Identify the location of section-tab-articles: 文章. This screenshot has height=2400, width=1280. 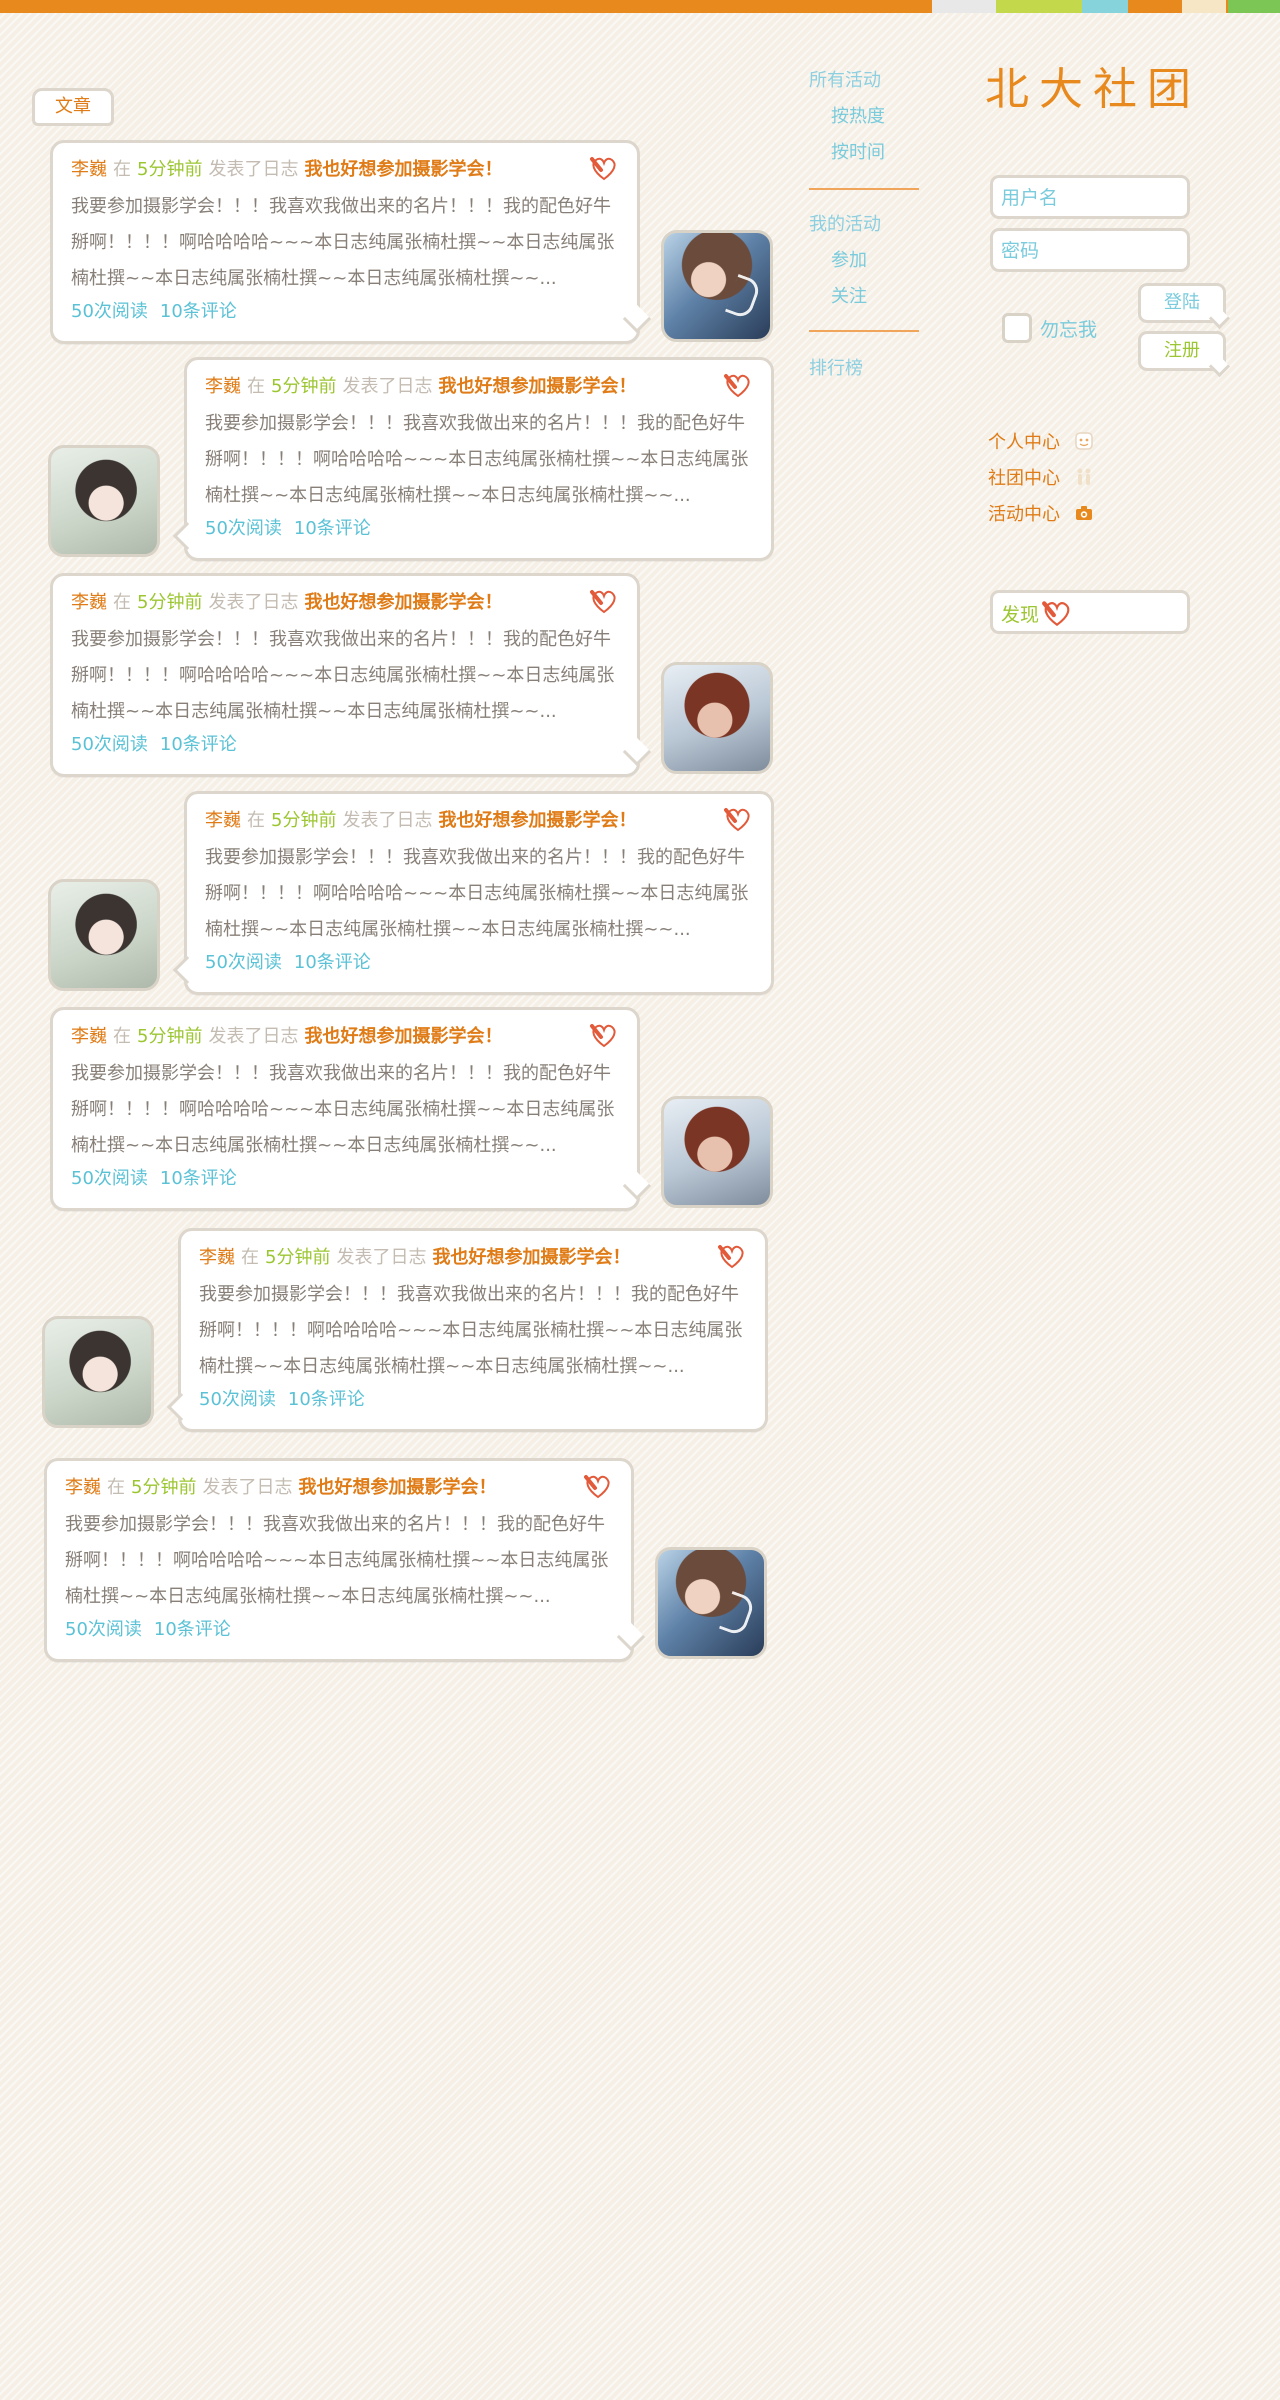
(73, 107).